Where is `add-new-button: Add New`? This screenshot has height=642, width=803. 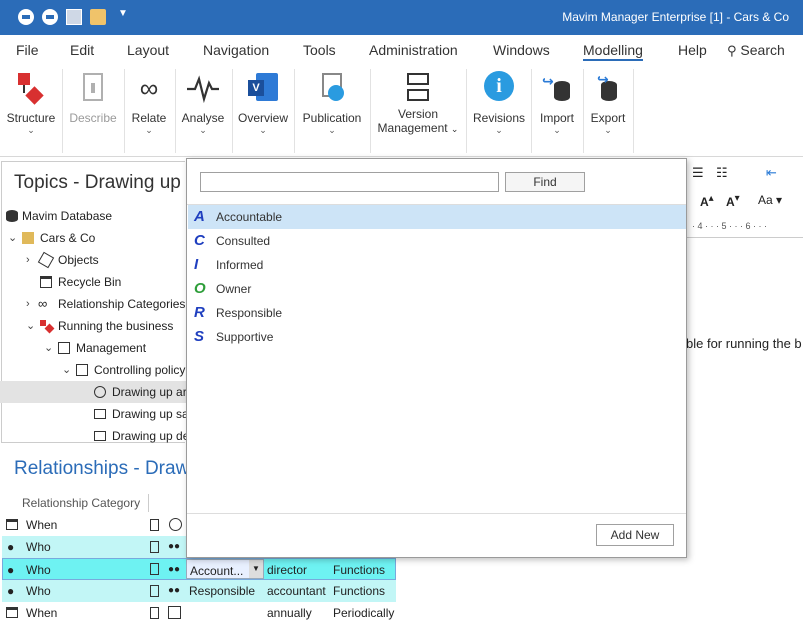 add-new-button: Add New is located at coordinates (635, 535).